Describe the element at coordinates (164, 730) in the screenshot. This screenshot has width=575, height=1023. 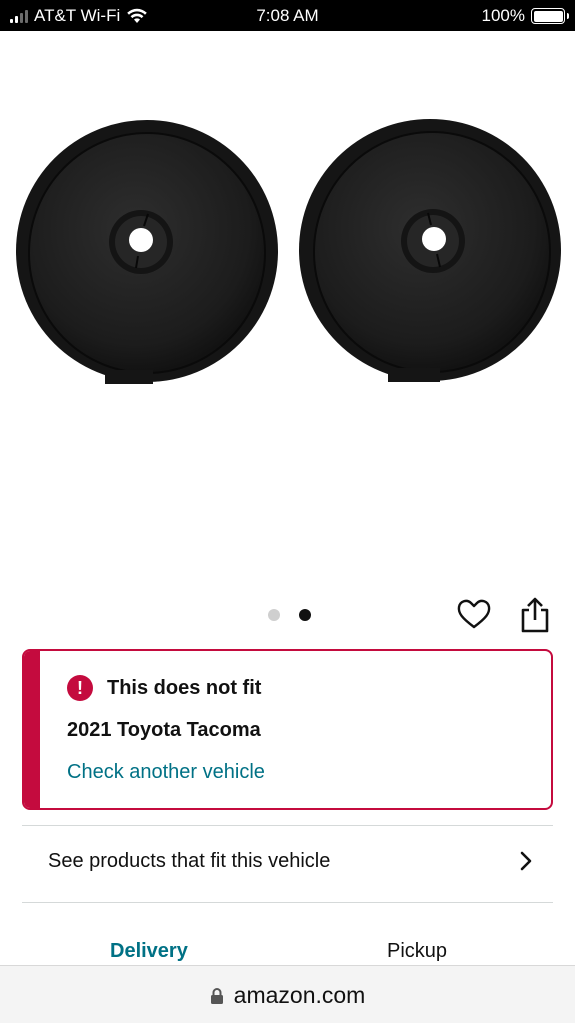
I see `vehicle-name: 2021 Toyota Tacoma` at that location.